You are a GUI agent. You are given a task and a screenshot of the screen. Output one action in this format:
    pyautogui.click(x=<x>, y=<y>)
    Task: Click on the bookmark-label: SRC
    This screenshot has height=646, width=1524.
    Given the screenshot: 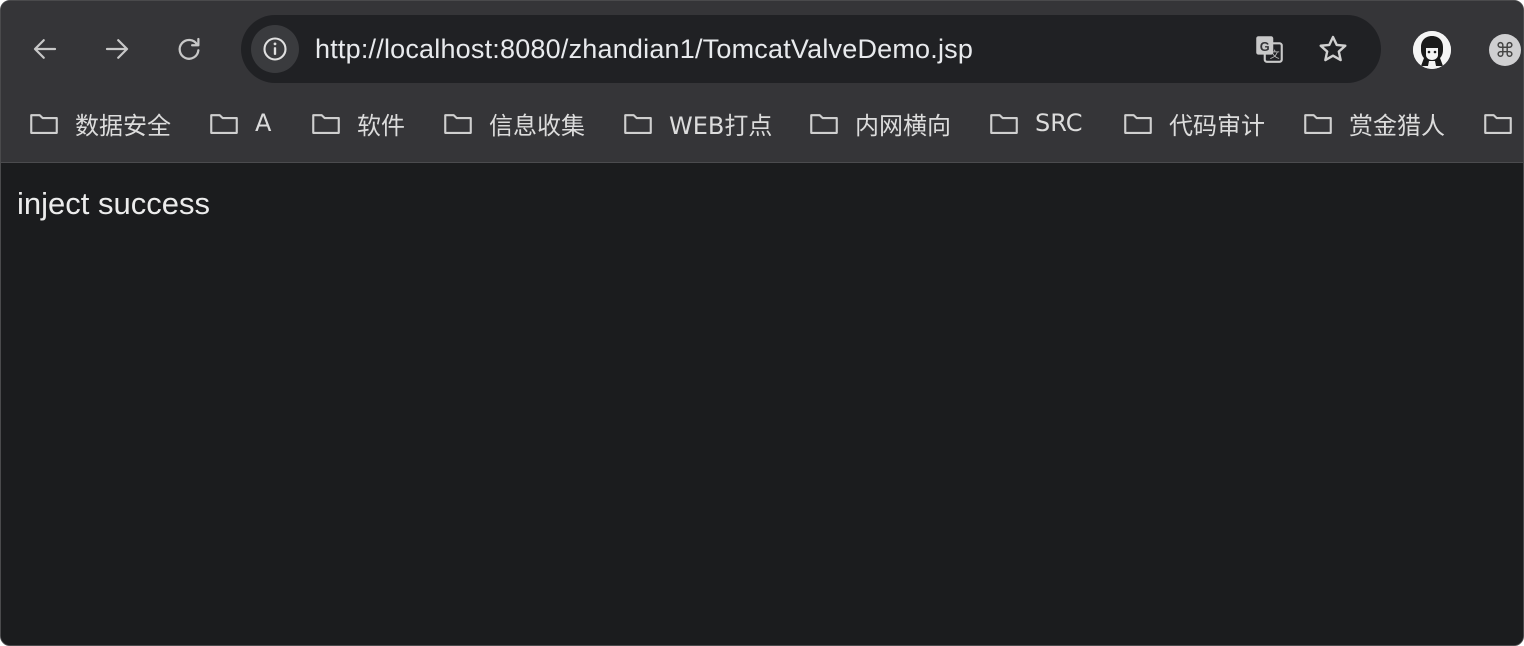 What is the action you would take?
    pyautogui.click(x=1059, y=123)
    